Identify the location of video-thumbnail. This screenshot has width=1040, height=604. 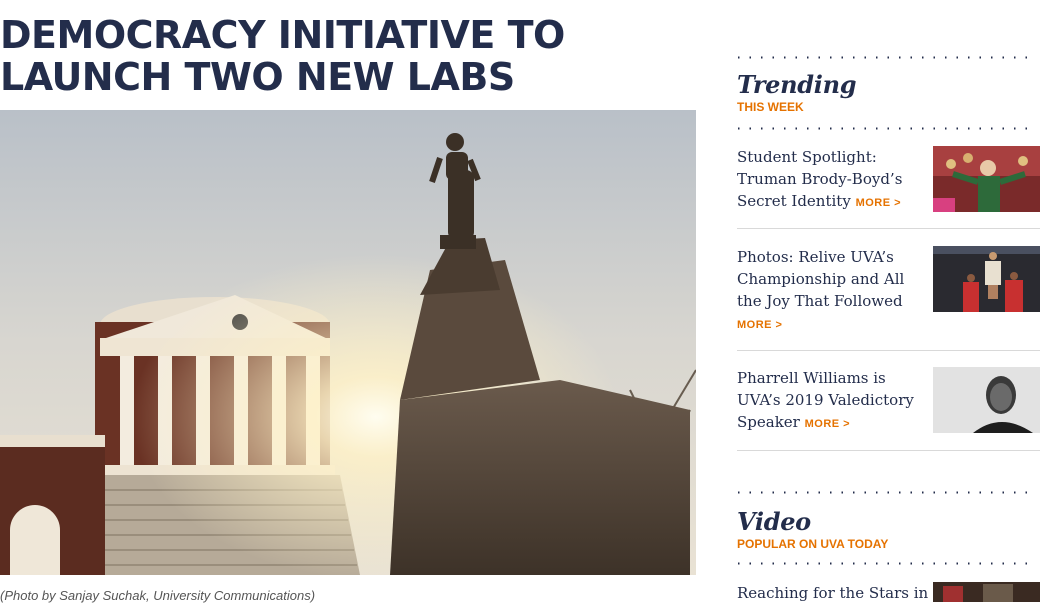
(986, 592).